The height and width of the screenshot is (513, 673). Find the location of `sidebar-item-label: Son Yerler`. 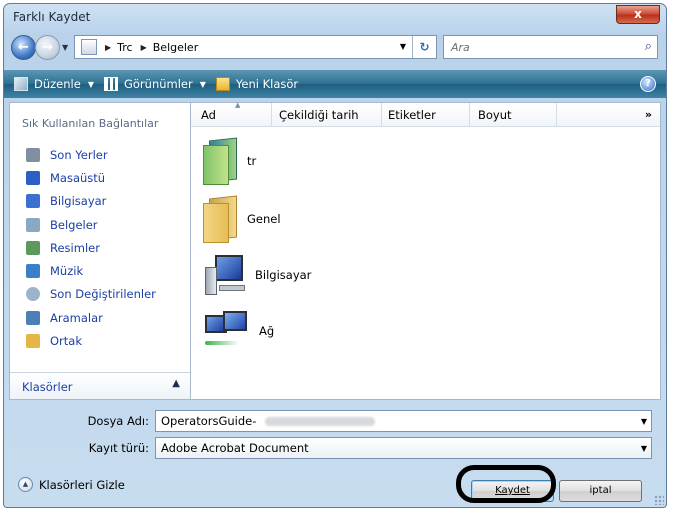

sidebar-item-label: Son Yerler is located at coordinates (79, 154).